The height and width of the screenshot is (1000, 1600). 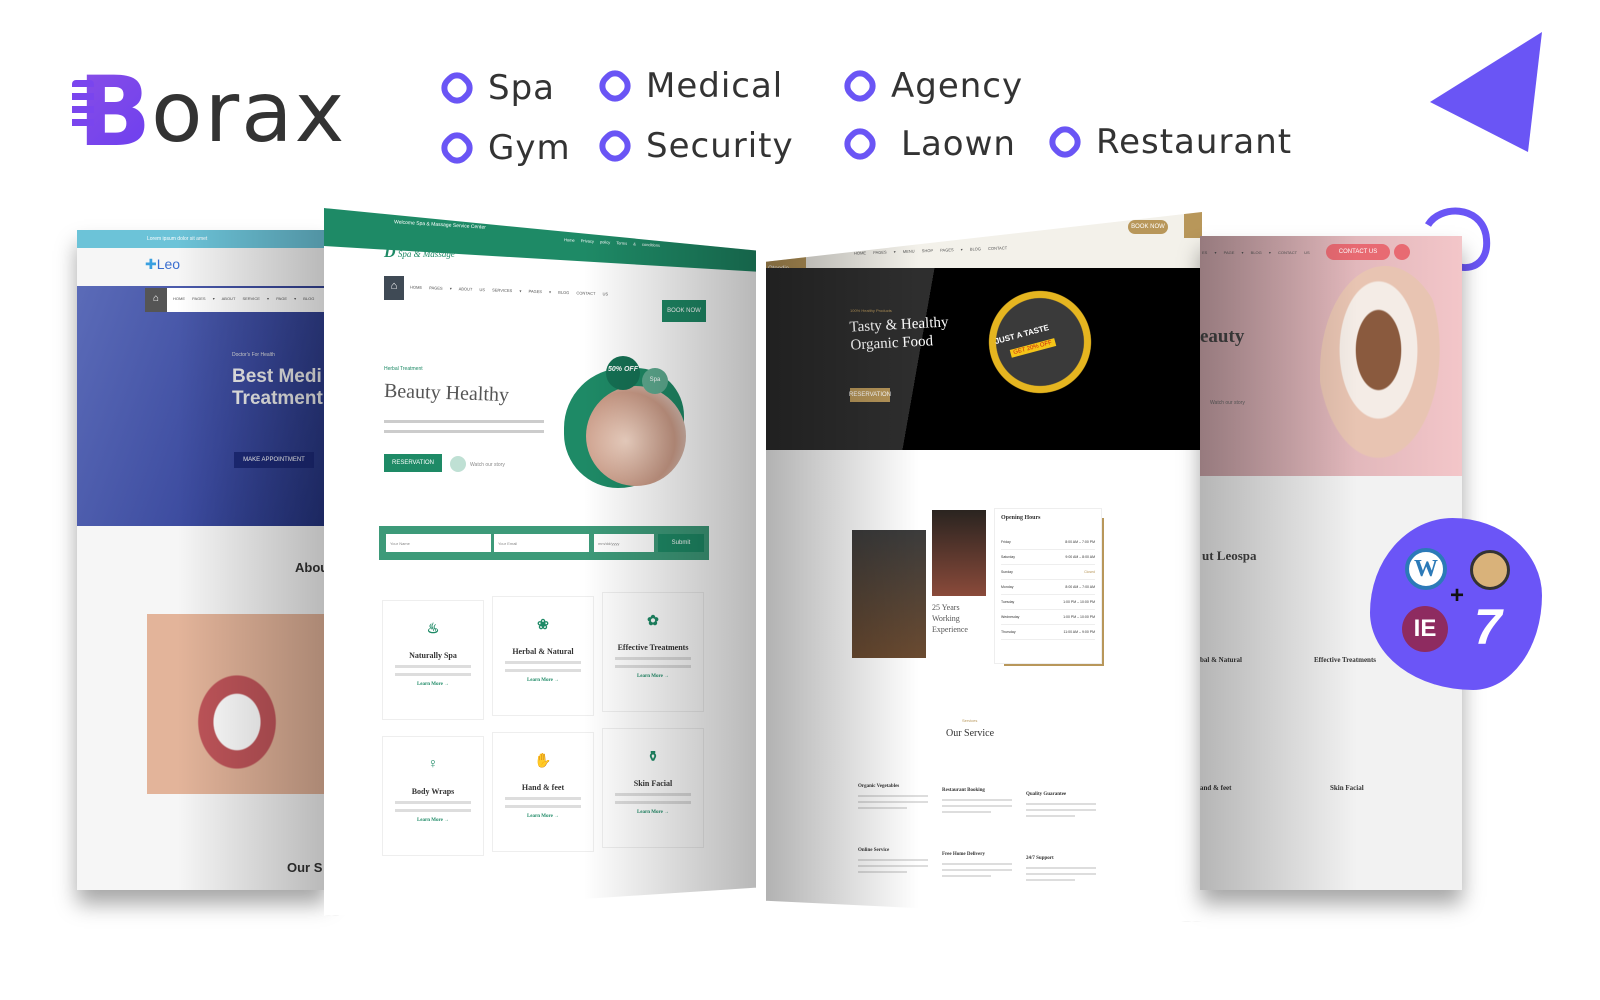 What do you see at coordinates (1426, 569) in the screenshot?
I see `wordpress-icon: W` at bounding box center [1426, 569].